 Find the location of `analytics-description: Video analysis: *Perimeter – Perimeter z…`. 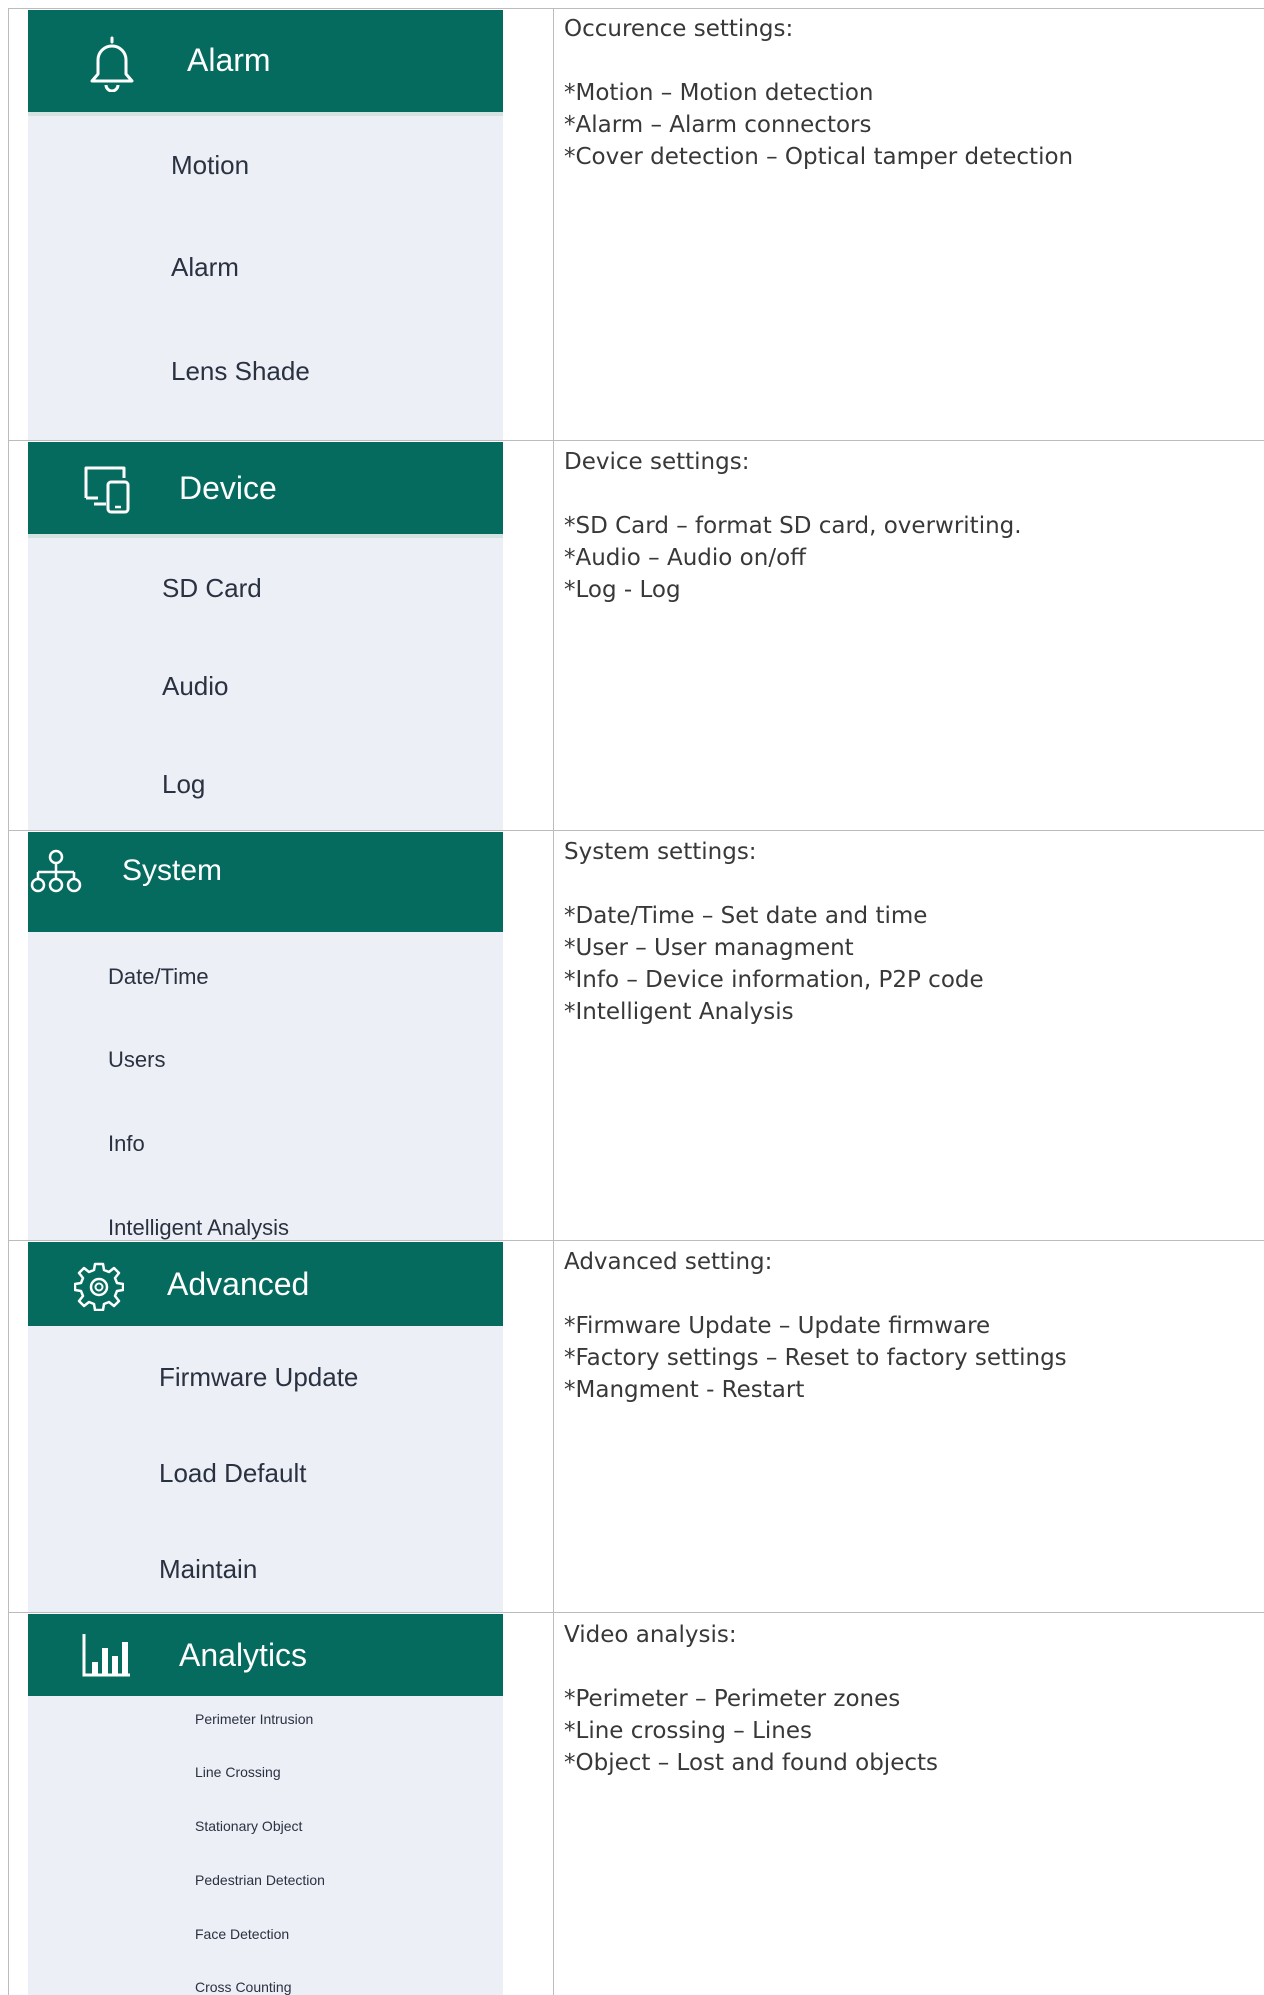

analytics-description: Video analysis: *Perimeter – Perimeter z… is located at coordinates (751, 1699).